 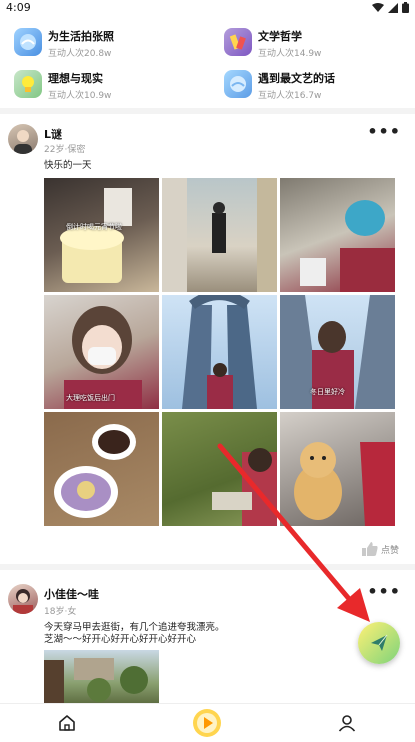 What do you see at coordinates (65, 150) in the screenshot?
I see `post-user-meta: 22岁·保密` at bounding box center [65, 150].